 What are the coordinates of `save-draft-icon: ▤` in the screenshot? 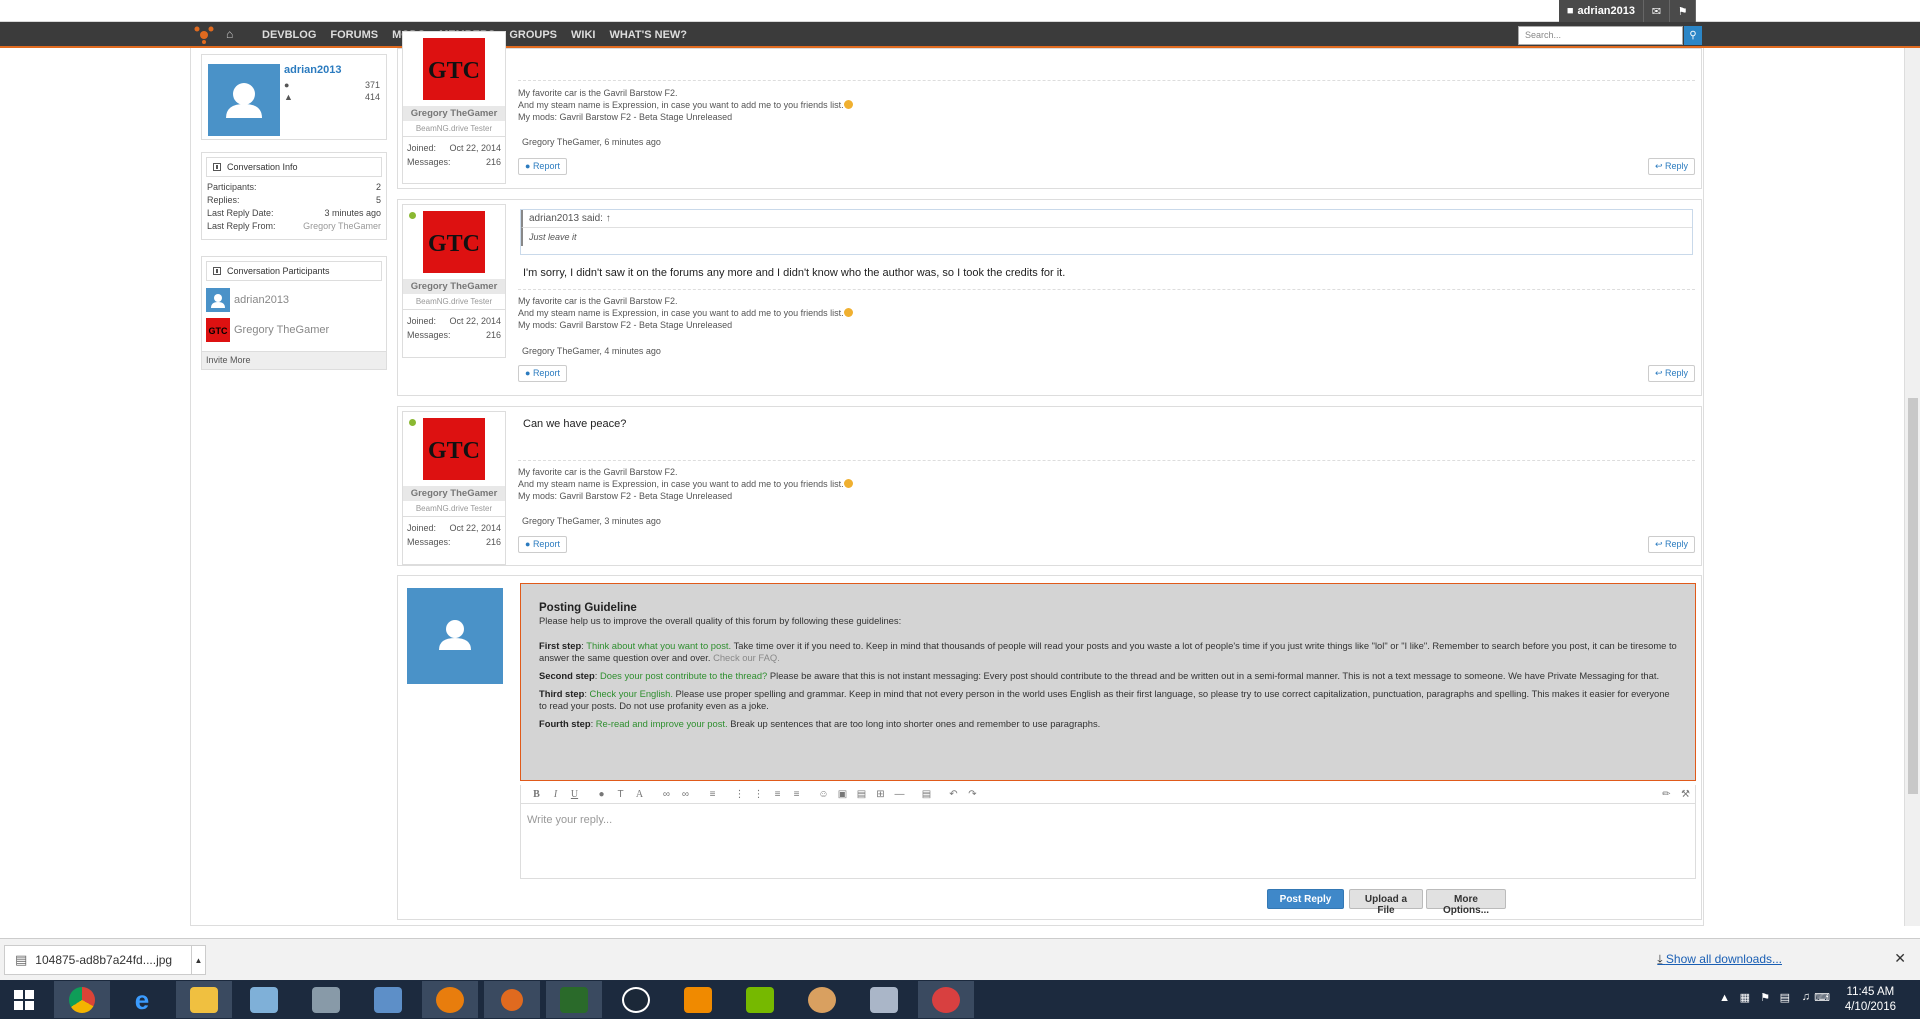 It's located at (926, 794).